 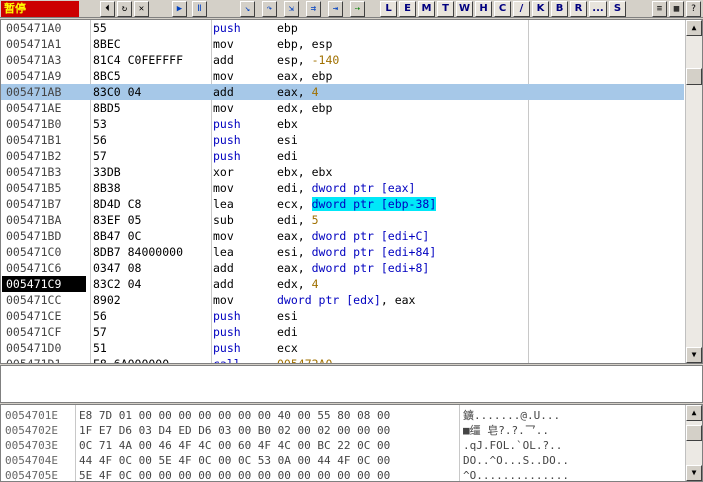 I want to click on address-cell: 005471A9, so click(x=34, y=76).